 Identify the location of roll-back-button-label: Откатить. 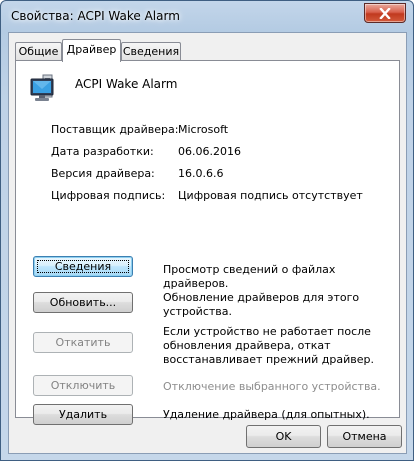
(83, 342).